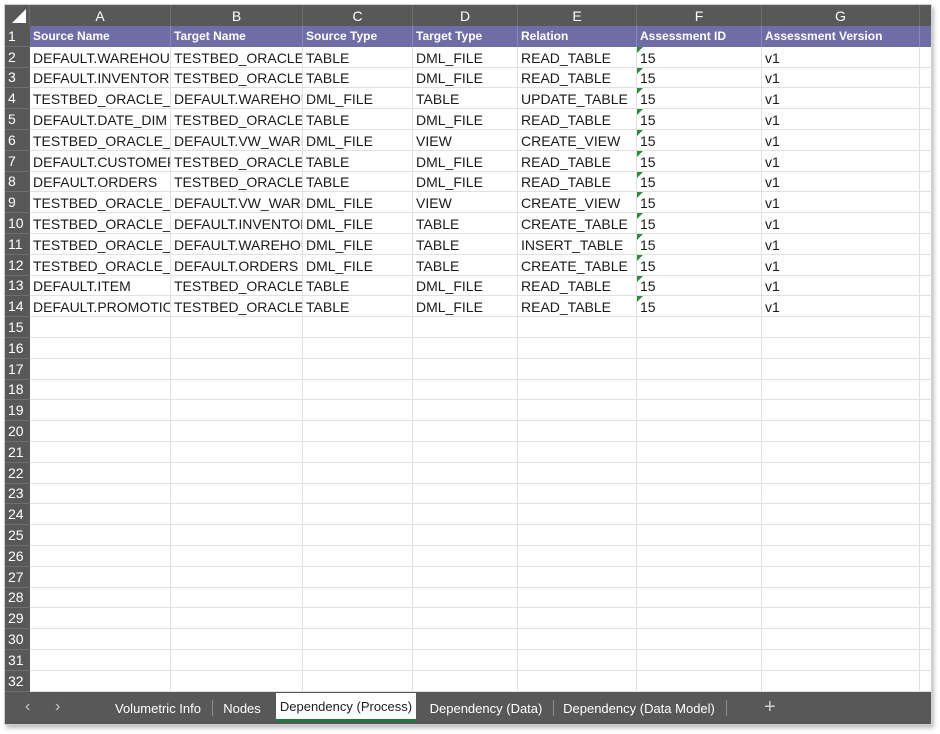 The height and width of the screenshot is (734, 940). What do you see at coordinates (17, 265) in the screenshot?
I see `row-header: 12` at bounding box center [17, 265].